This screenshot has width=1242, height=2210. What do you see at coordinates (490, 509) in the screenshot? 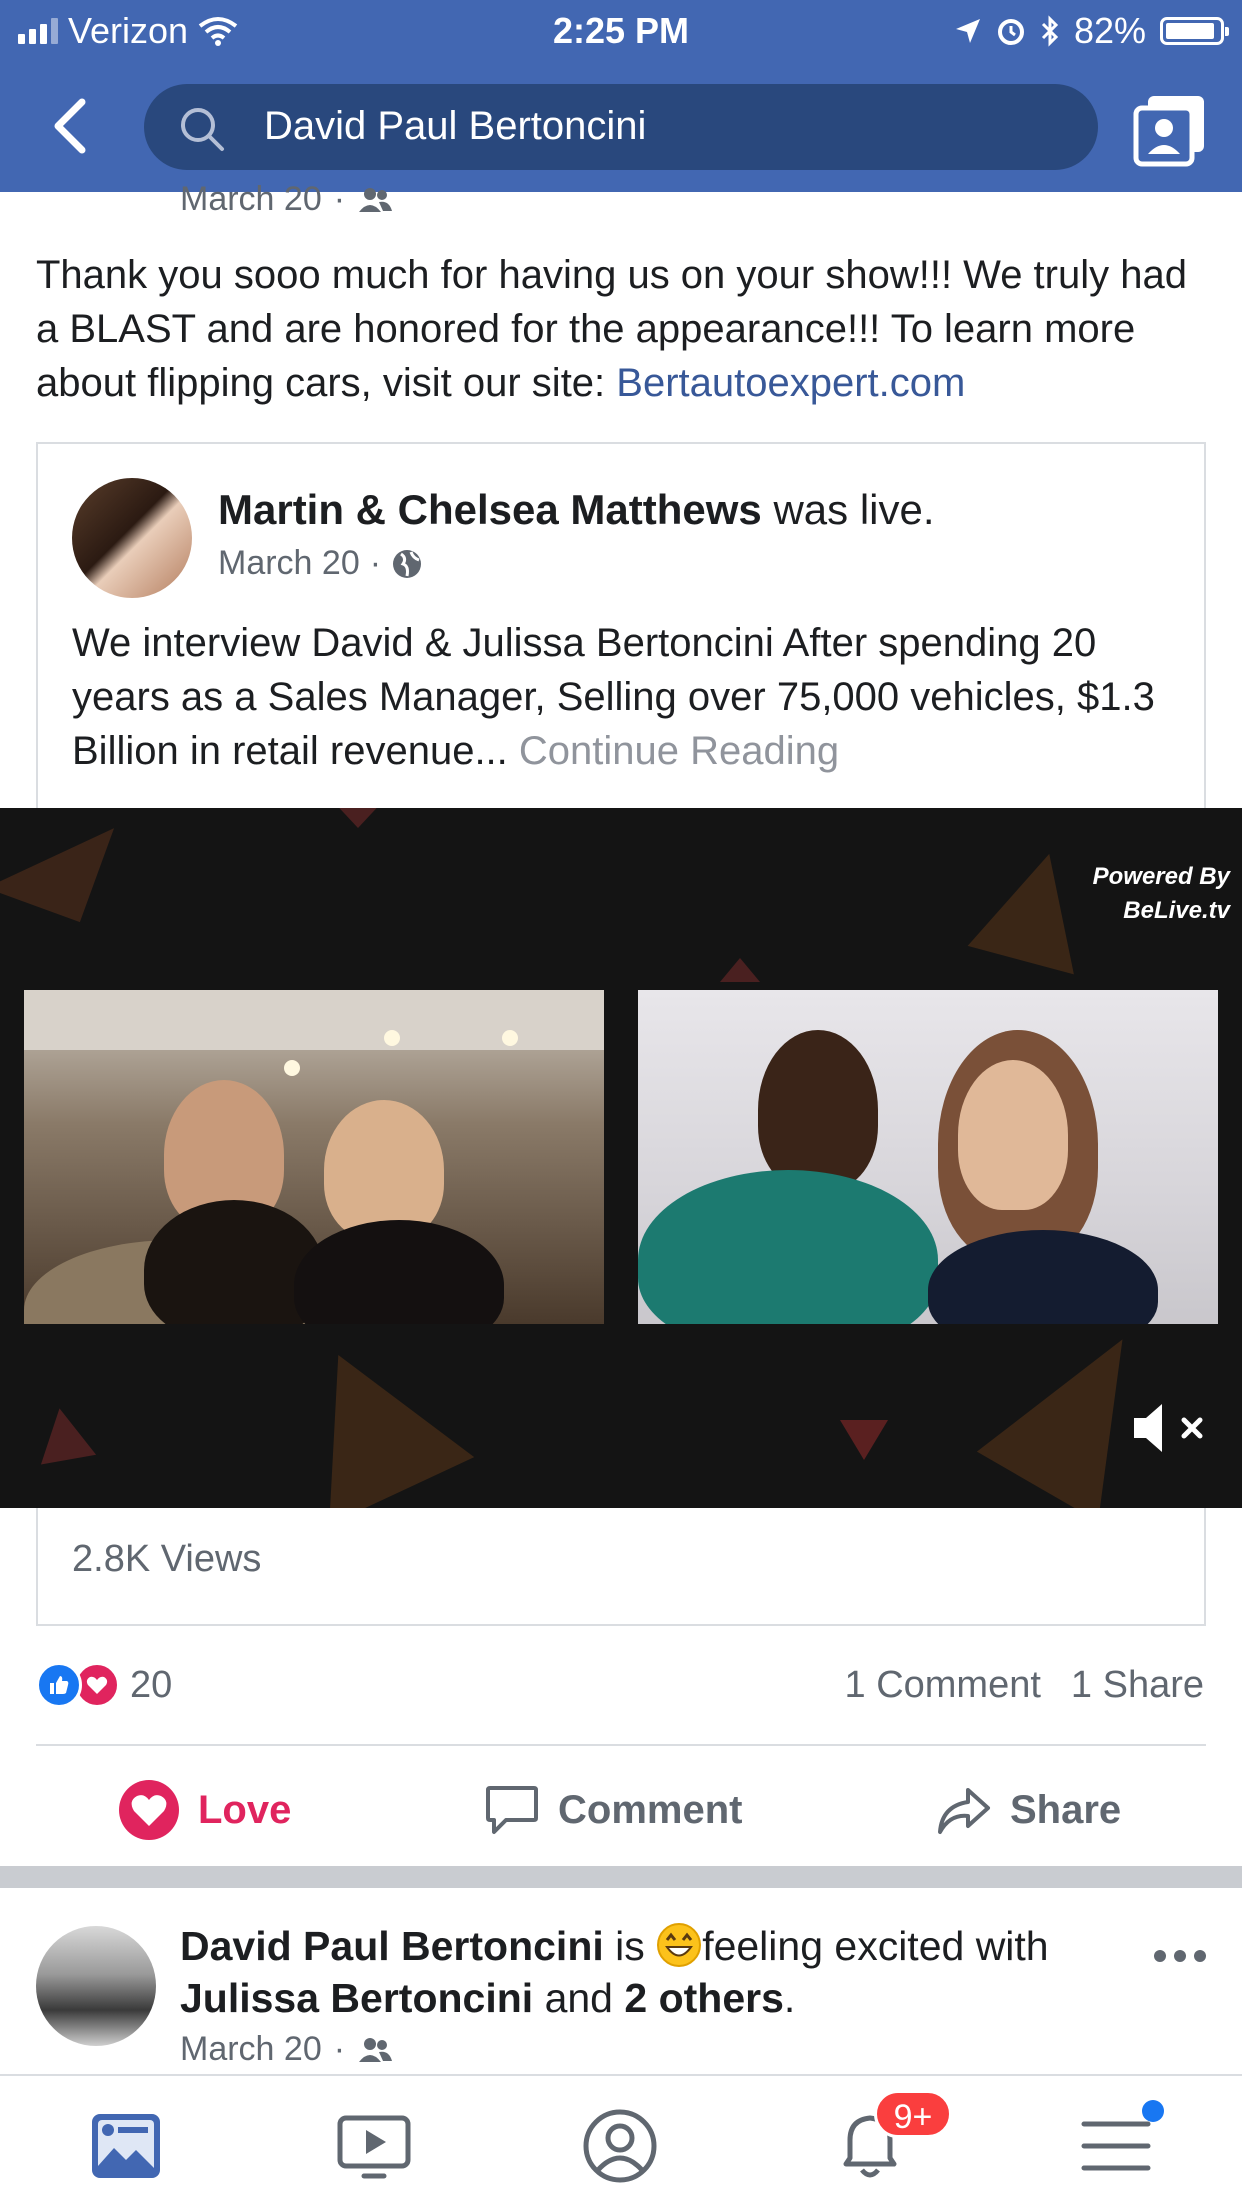
I see `shared-author: Martin & Chelsea Matthews` at bounding box center [490, 509].